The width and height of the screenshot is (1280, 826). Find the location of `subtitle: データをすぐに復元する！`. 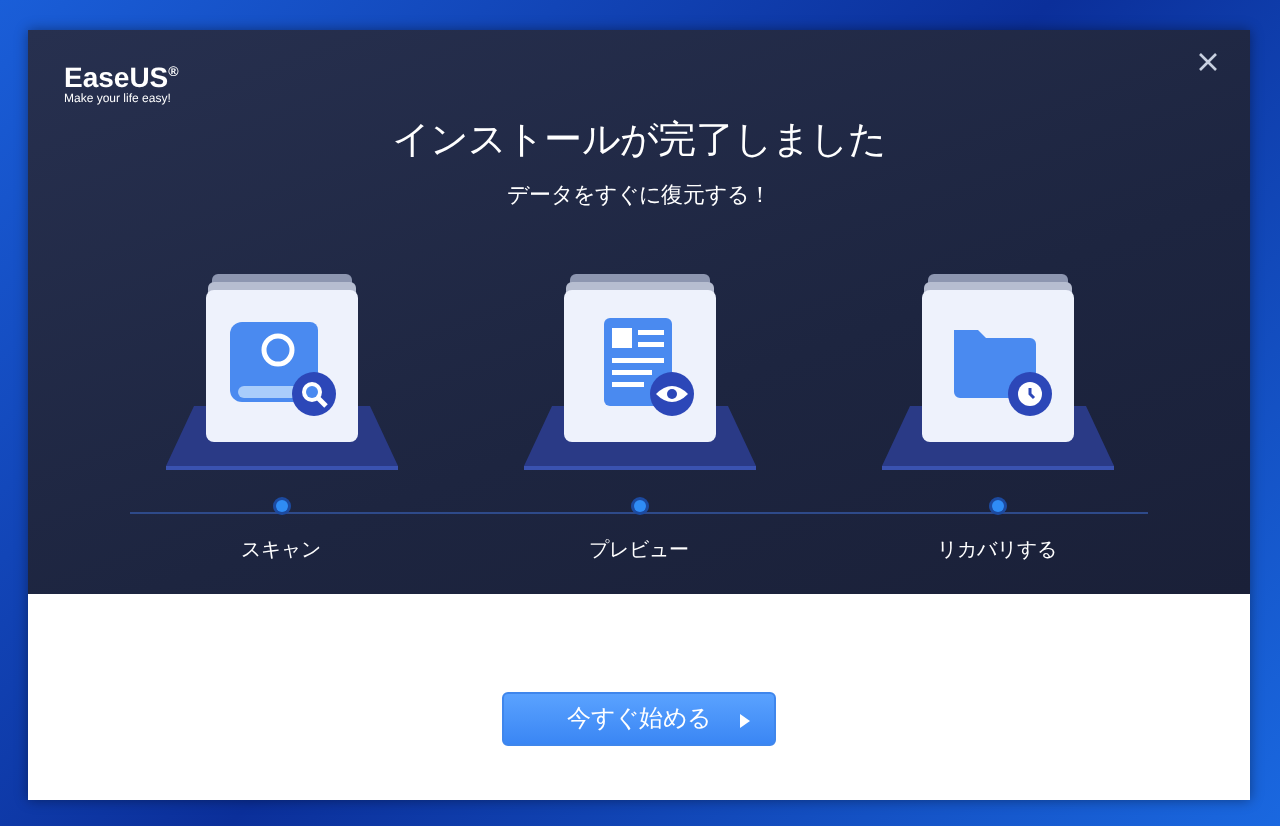

subtitle: データをすぐに復元する！ is located at coordinates (639, 195).